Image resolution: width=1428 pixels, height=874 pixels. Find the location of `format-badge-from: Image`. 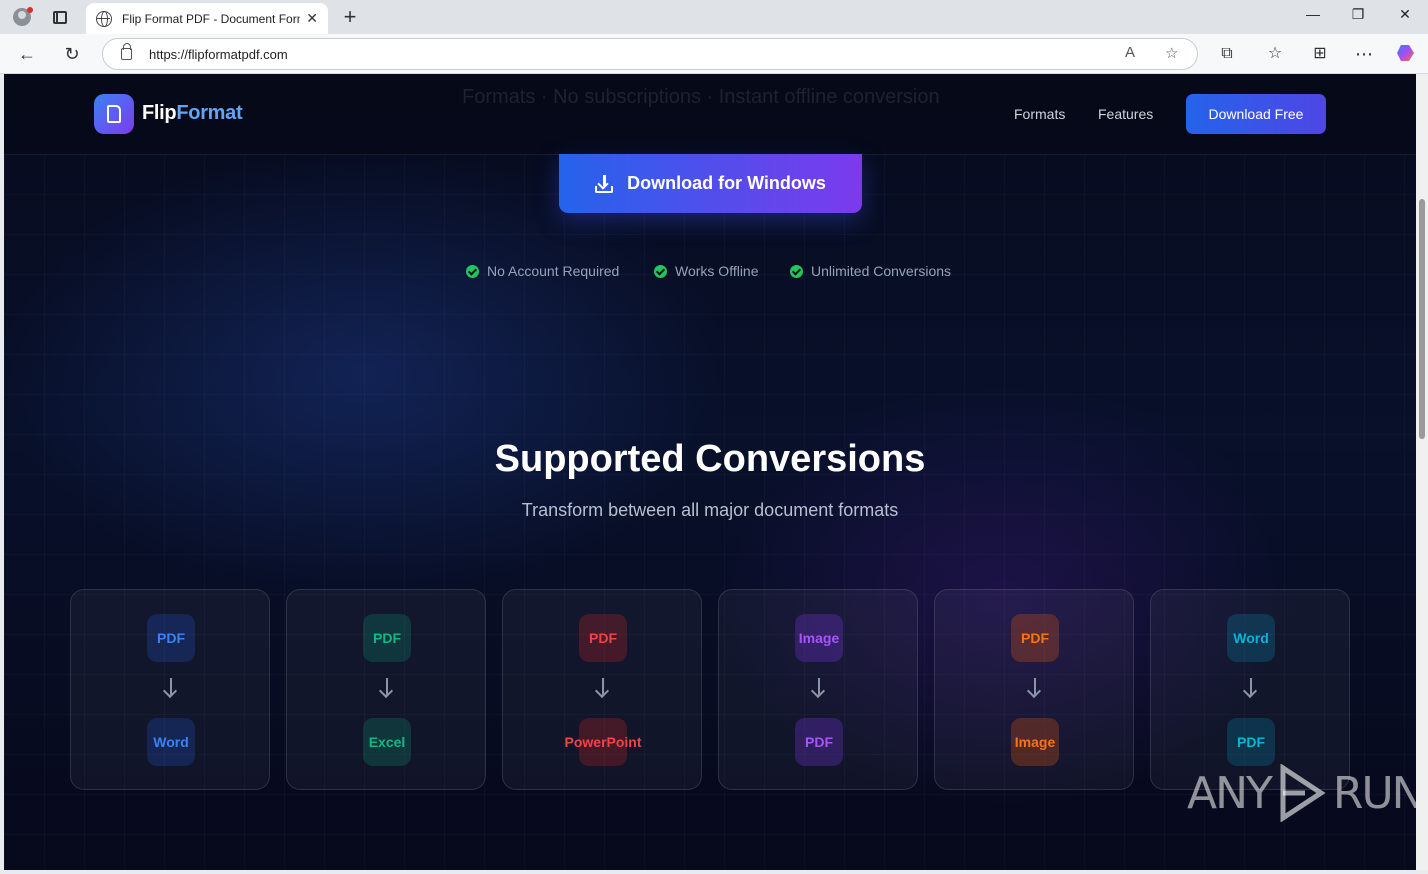

format-badge-from: Image is located at coordinates (819, 638).